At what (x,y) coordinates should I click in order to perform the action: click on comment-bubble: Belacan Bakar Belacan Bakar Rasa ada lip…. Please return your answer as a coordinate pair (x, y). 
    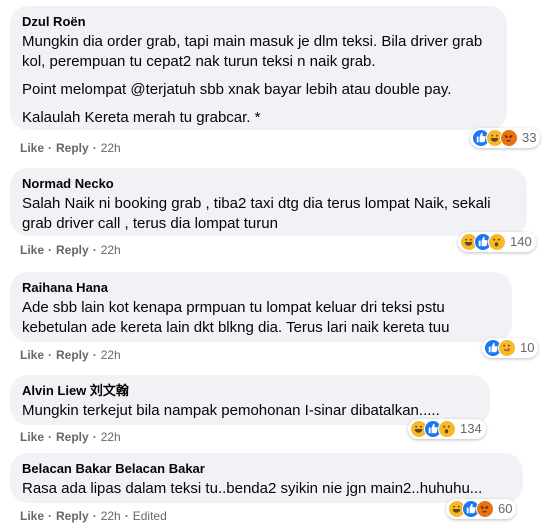
    Looking at the image, I should click on (266, 478).